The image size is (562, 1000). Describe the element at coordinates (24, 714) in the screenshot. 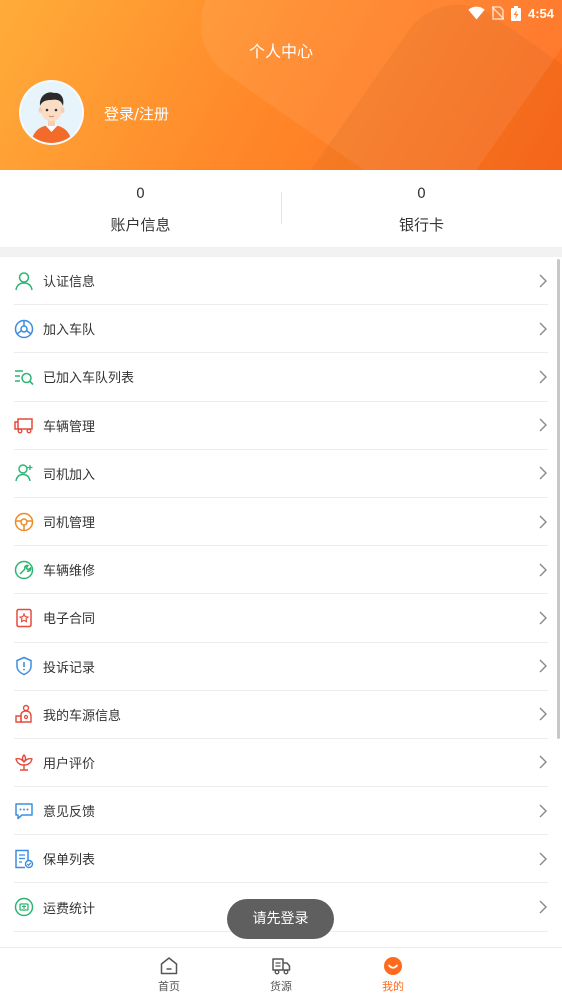

I see `vehicle-source-icon` at that location.